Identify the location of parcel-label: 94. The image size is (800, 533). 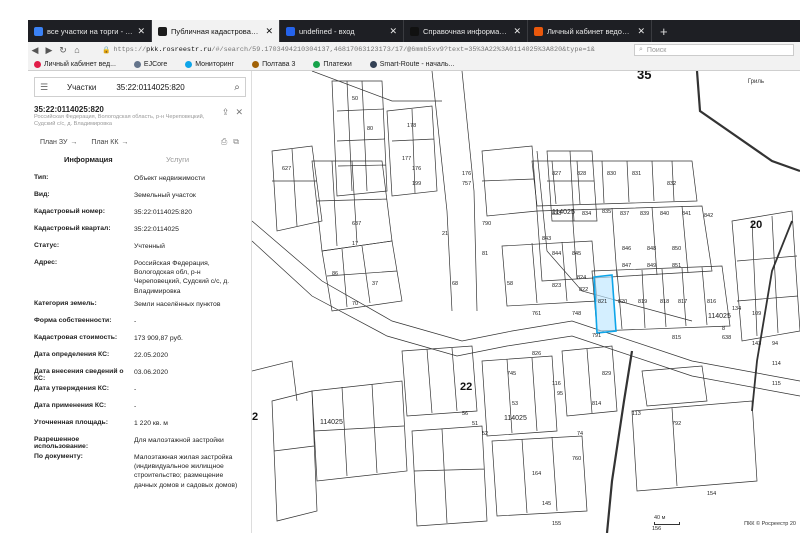
(775, 344).